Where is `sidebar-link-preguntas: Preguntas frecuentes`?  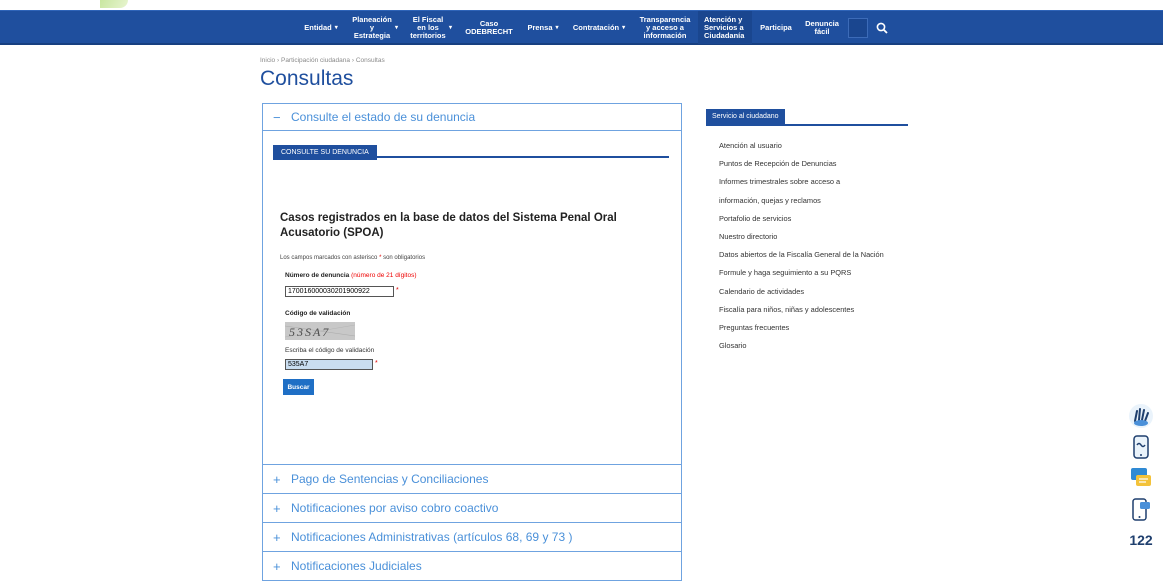 sidebar-link-preguntas: Preguntas frecuentes is located at coordinates (807, 328).